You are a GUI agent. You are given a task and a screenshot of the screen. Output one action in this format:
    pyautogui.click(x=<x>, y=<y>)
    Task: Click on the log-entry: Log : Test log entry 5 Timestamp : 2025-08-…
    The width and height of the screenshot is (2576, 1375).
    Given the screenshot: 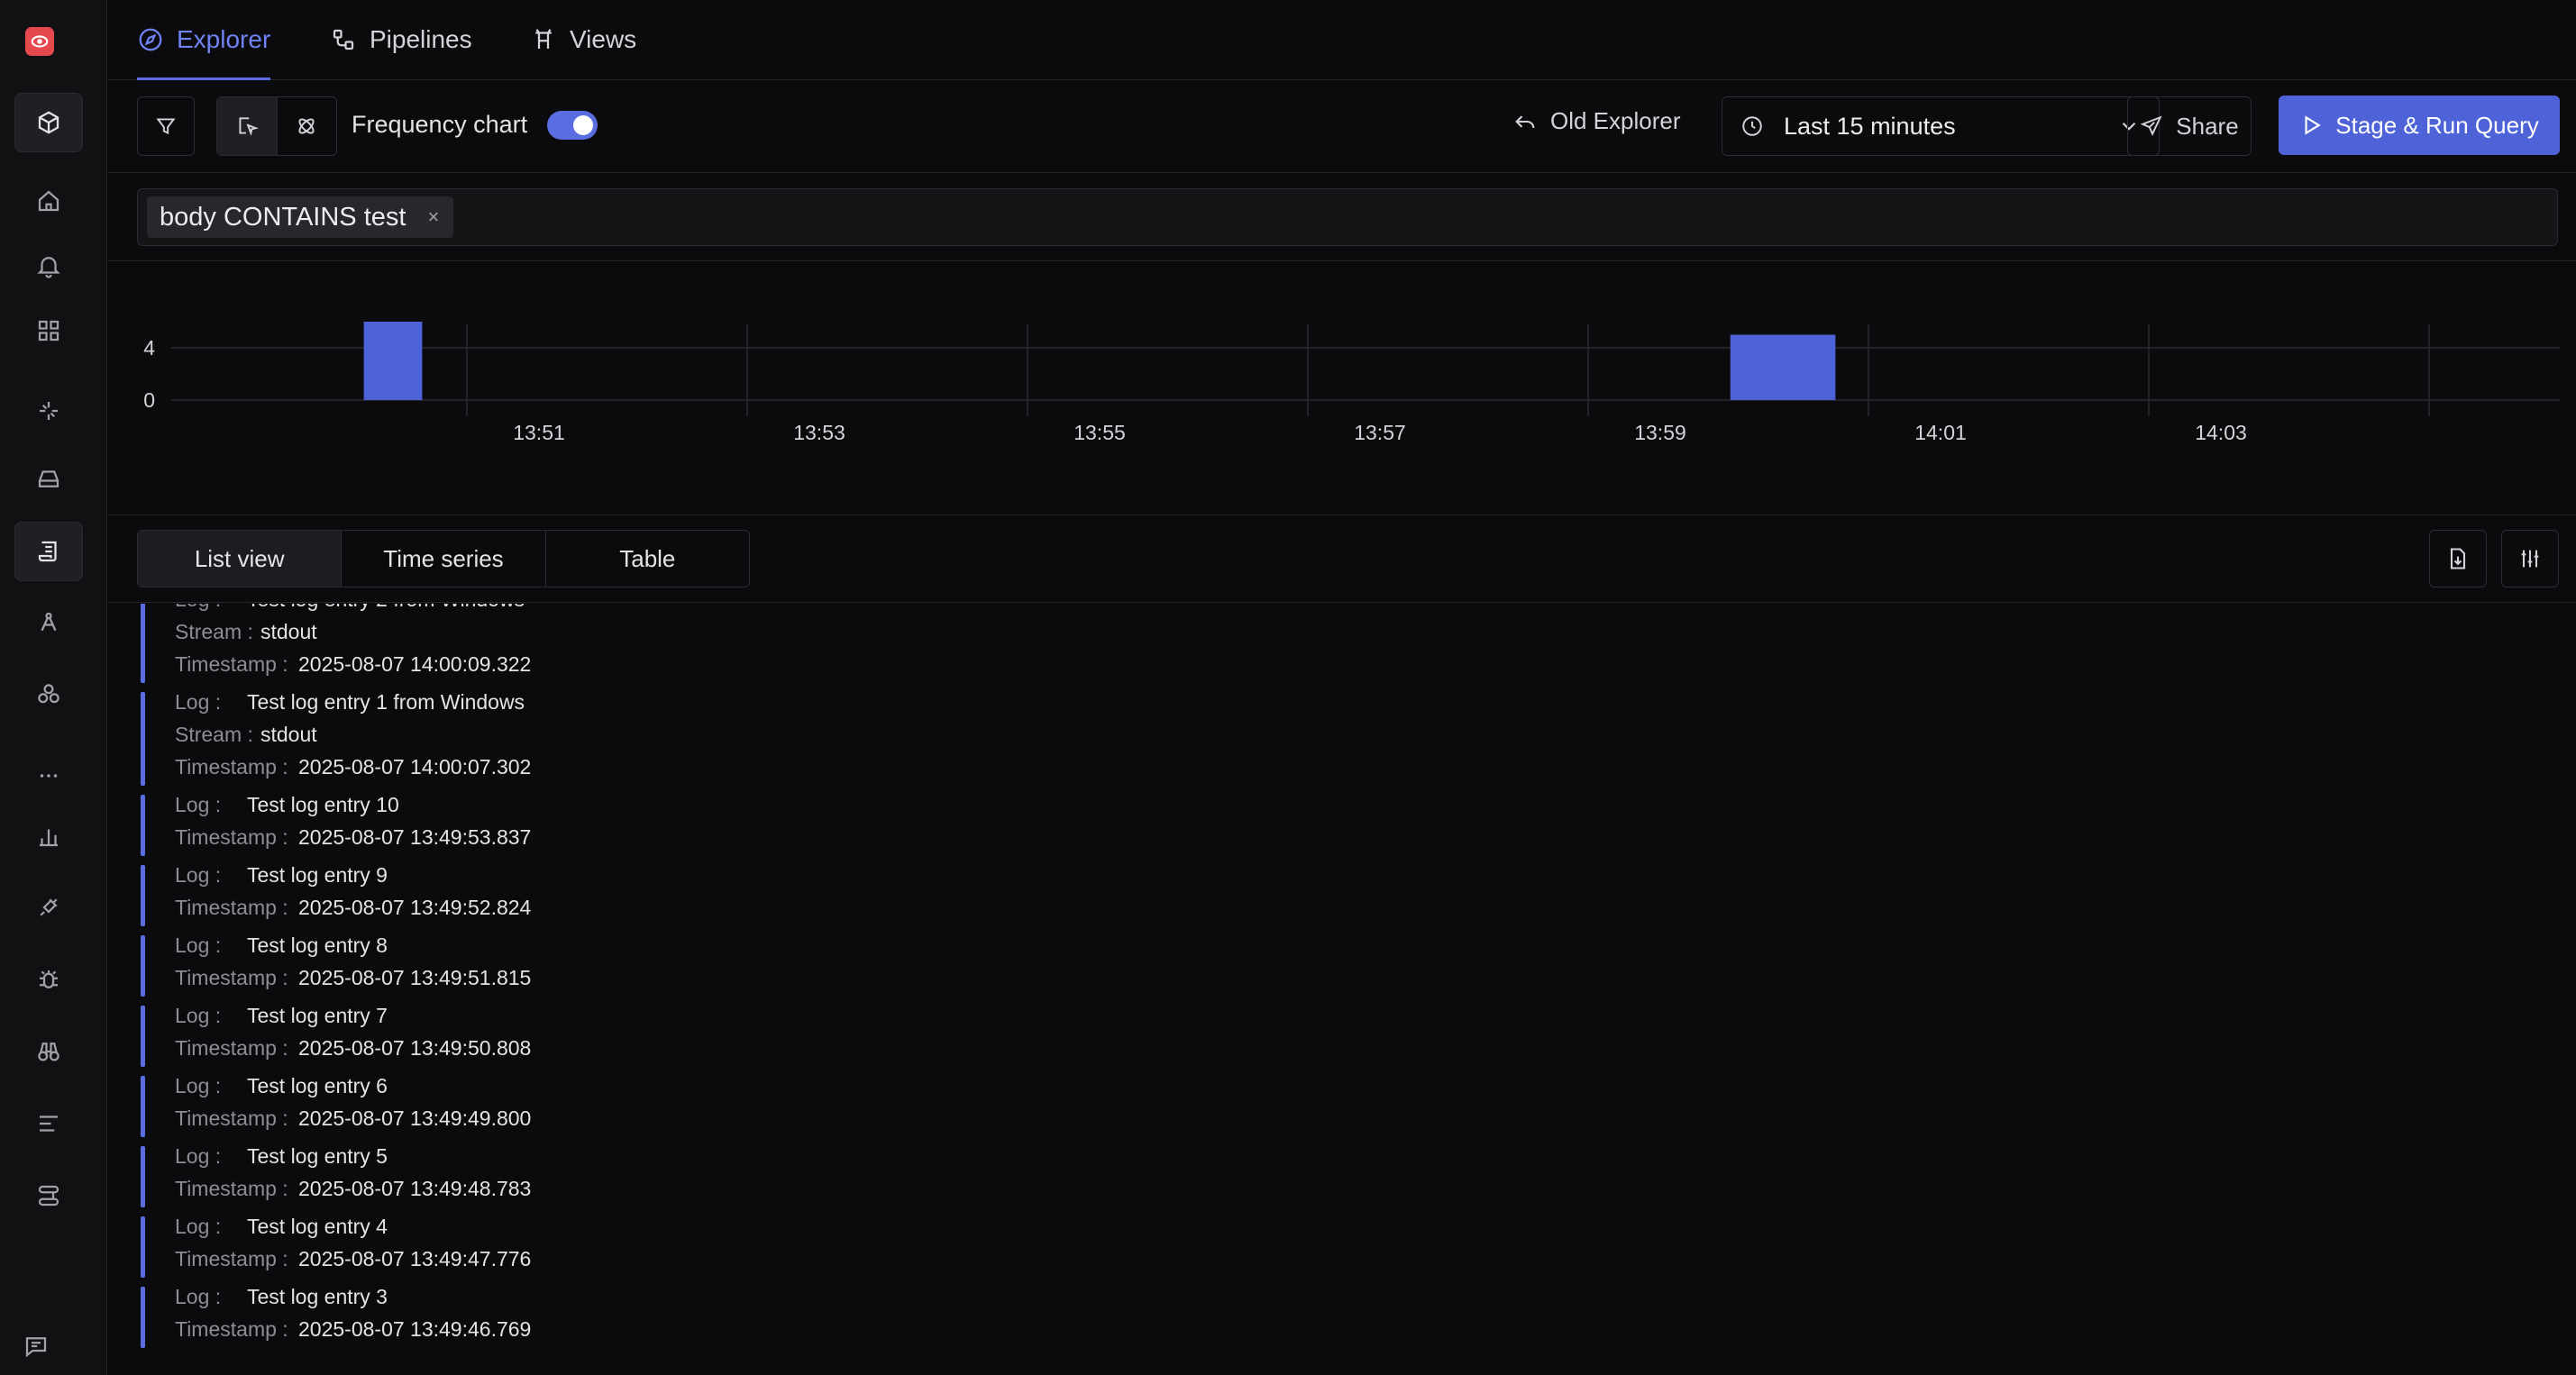 What is the action you would take?
    pyautogui.click(x=1357, y=1176)
    